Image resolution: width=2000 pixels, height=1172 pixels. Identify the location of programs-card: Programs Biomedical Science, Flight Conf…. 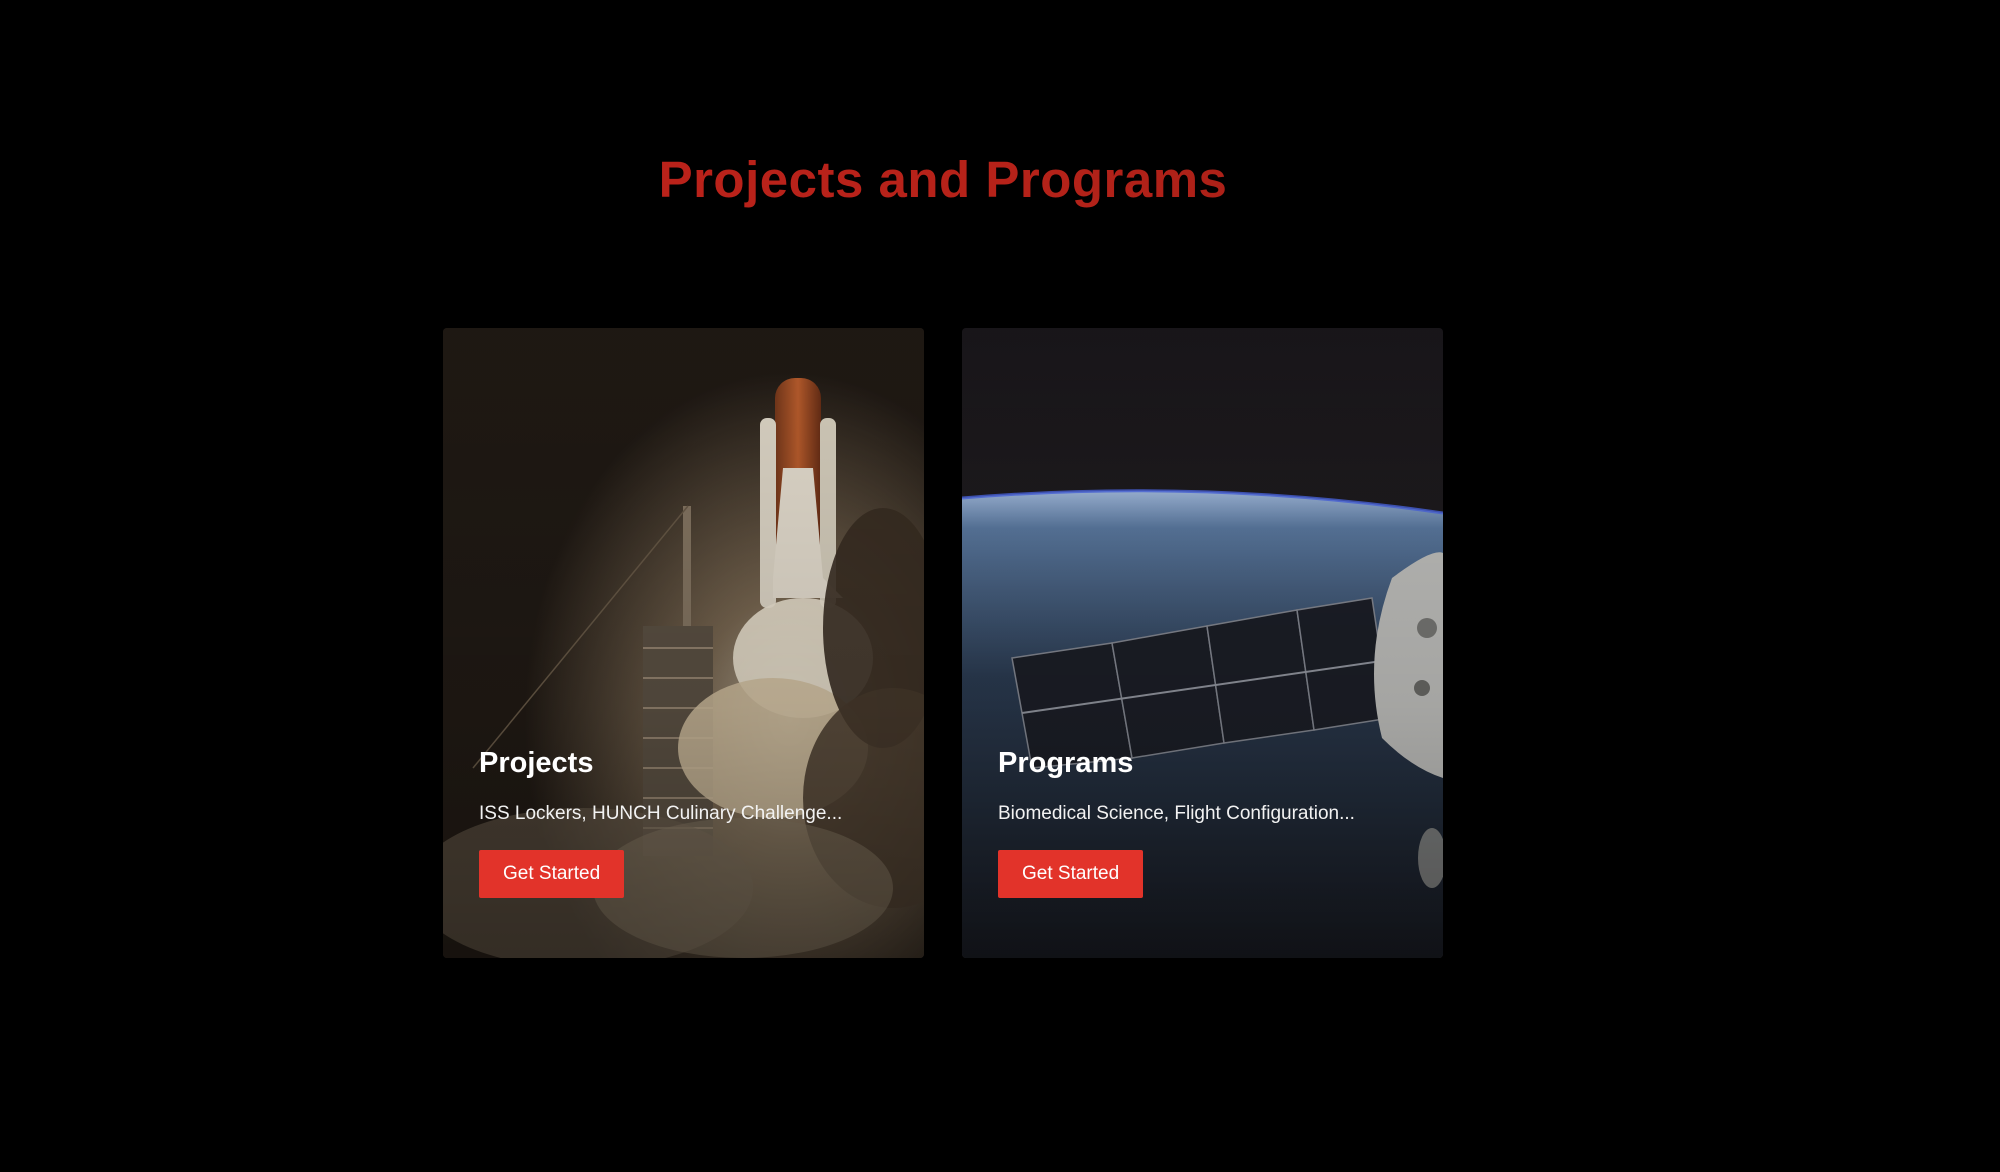
(1202, 643).